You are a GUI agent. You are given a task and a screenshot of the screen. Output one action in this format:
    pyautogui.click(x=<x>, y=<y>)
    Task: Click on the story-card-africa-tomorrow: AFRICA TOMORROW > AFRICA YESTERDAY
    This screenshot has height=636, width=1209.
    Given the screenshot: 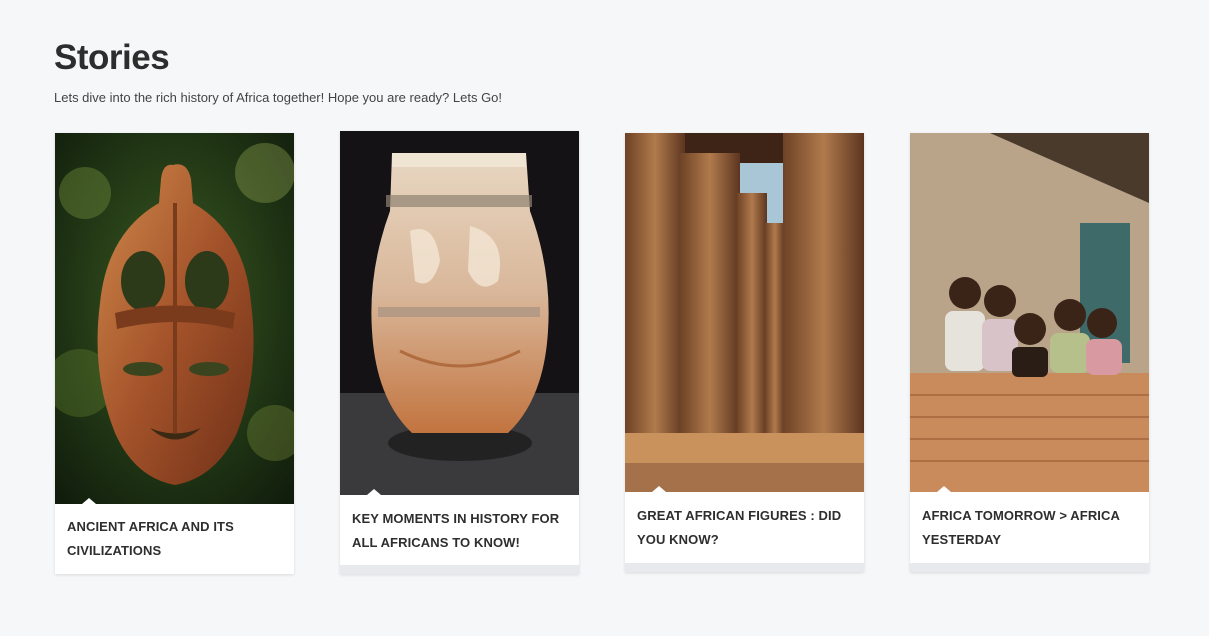 What is the action you would take?
    pyautogui.click(x=1029, y=352)
    